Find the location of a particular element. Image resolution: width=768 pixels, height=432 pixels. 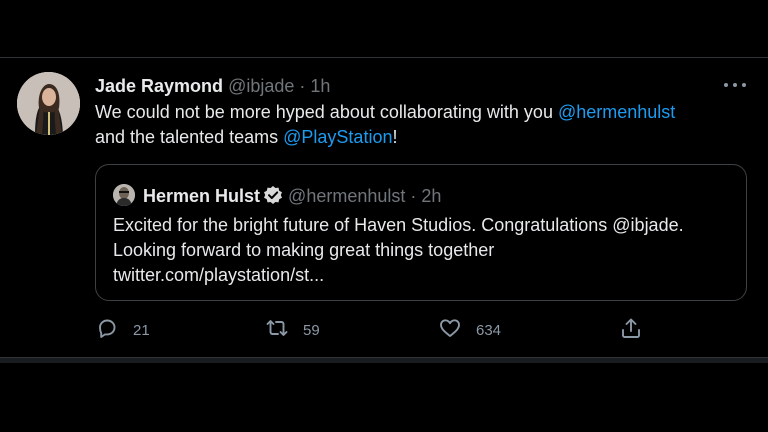

tweet-header: Jade Raymond @ibjade · 1h is located at coordinates (212, 86).